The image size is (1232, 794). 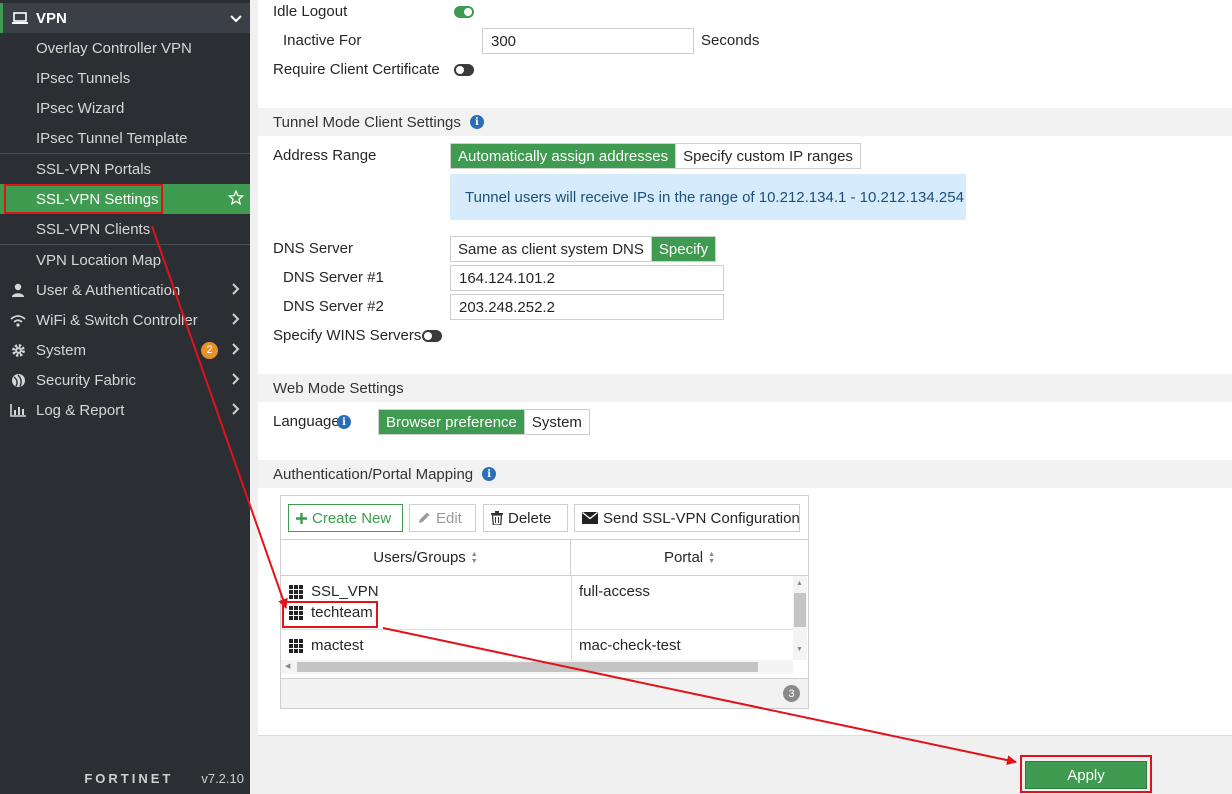 What do you see at coordinates (236, 18) in the screenshot?
I see `chevron-down-icon` at bounding box center [236, 18].